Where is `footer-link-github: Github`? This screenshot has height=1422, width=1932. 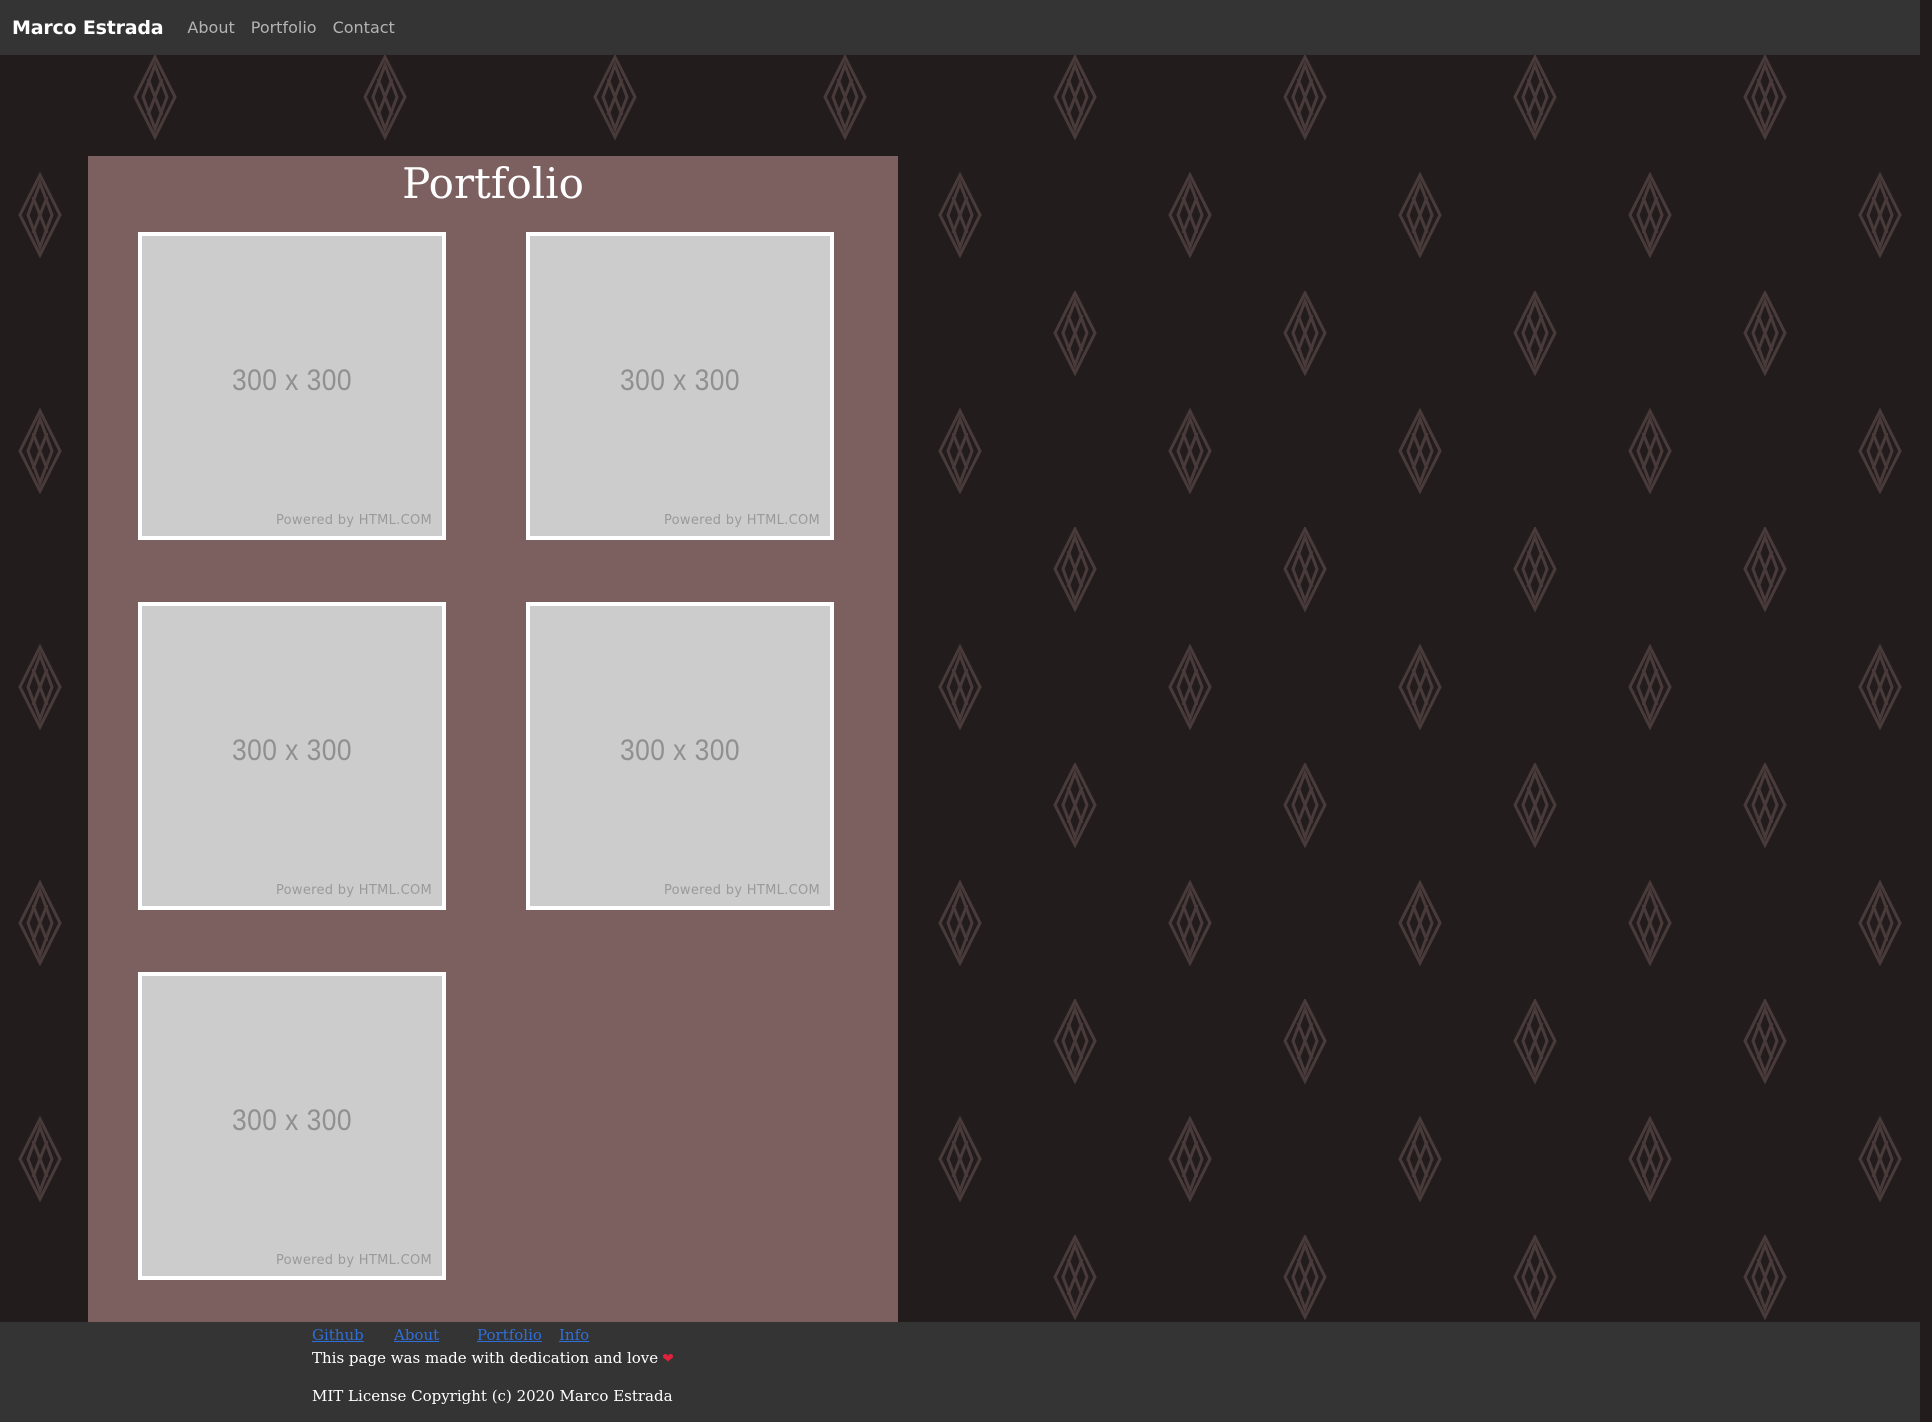 footer-link-github: Github is located at coordinates (338, 1335).